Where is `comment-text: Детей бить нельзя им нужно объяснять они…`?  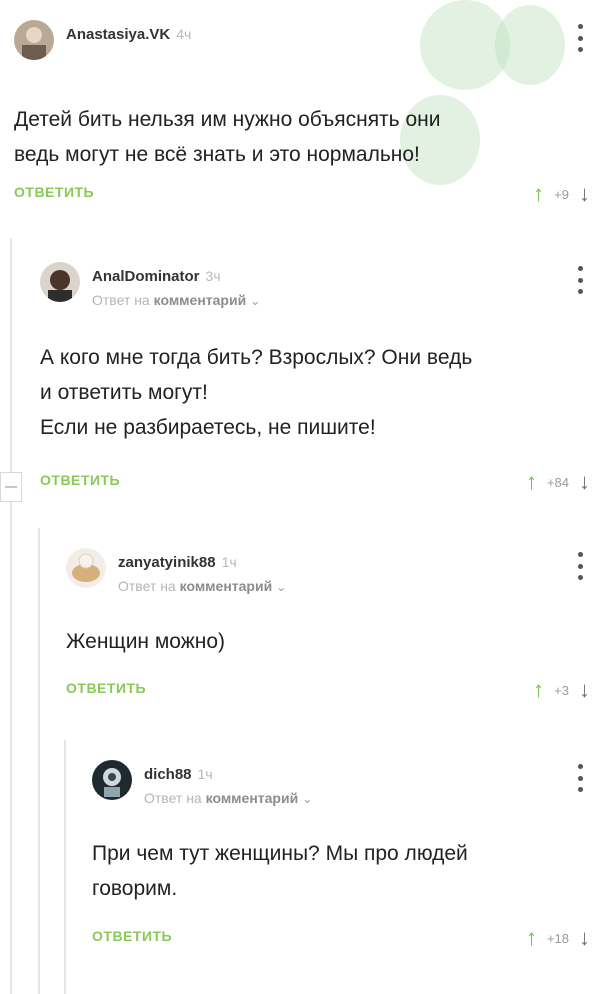
comment-text: Детей бить нельзя им нужно объяснять они… is located at coordinates (227, 137).